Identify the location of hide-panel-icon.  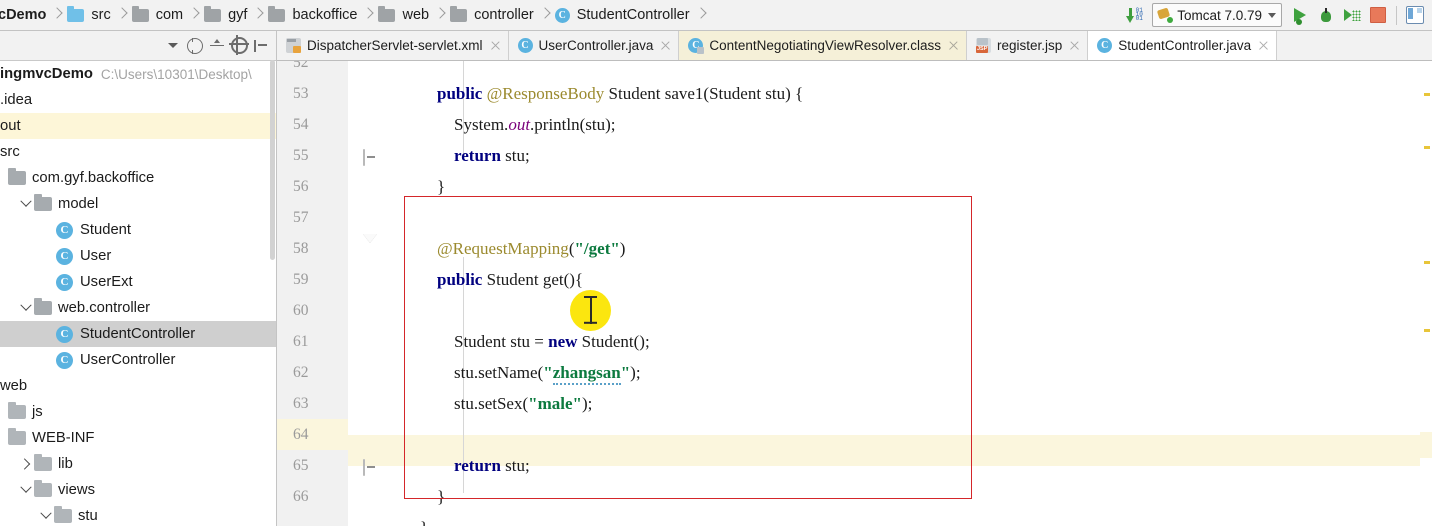
(261, 46).